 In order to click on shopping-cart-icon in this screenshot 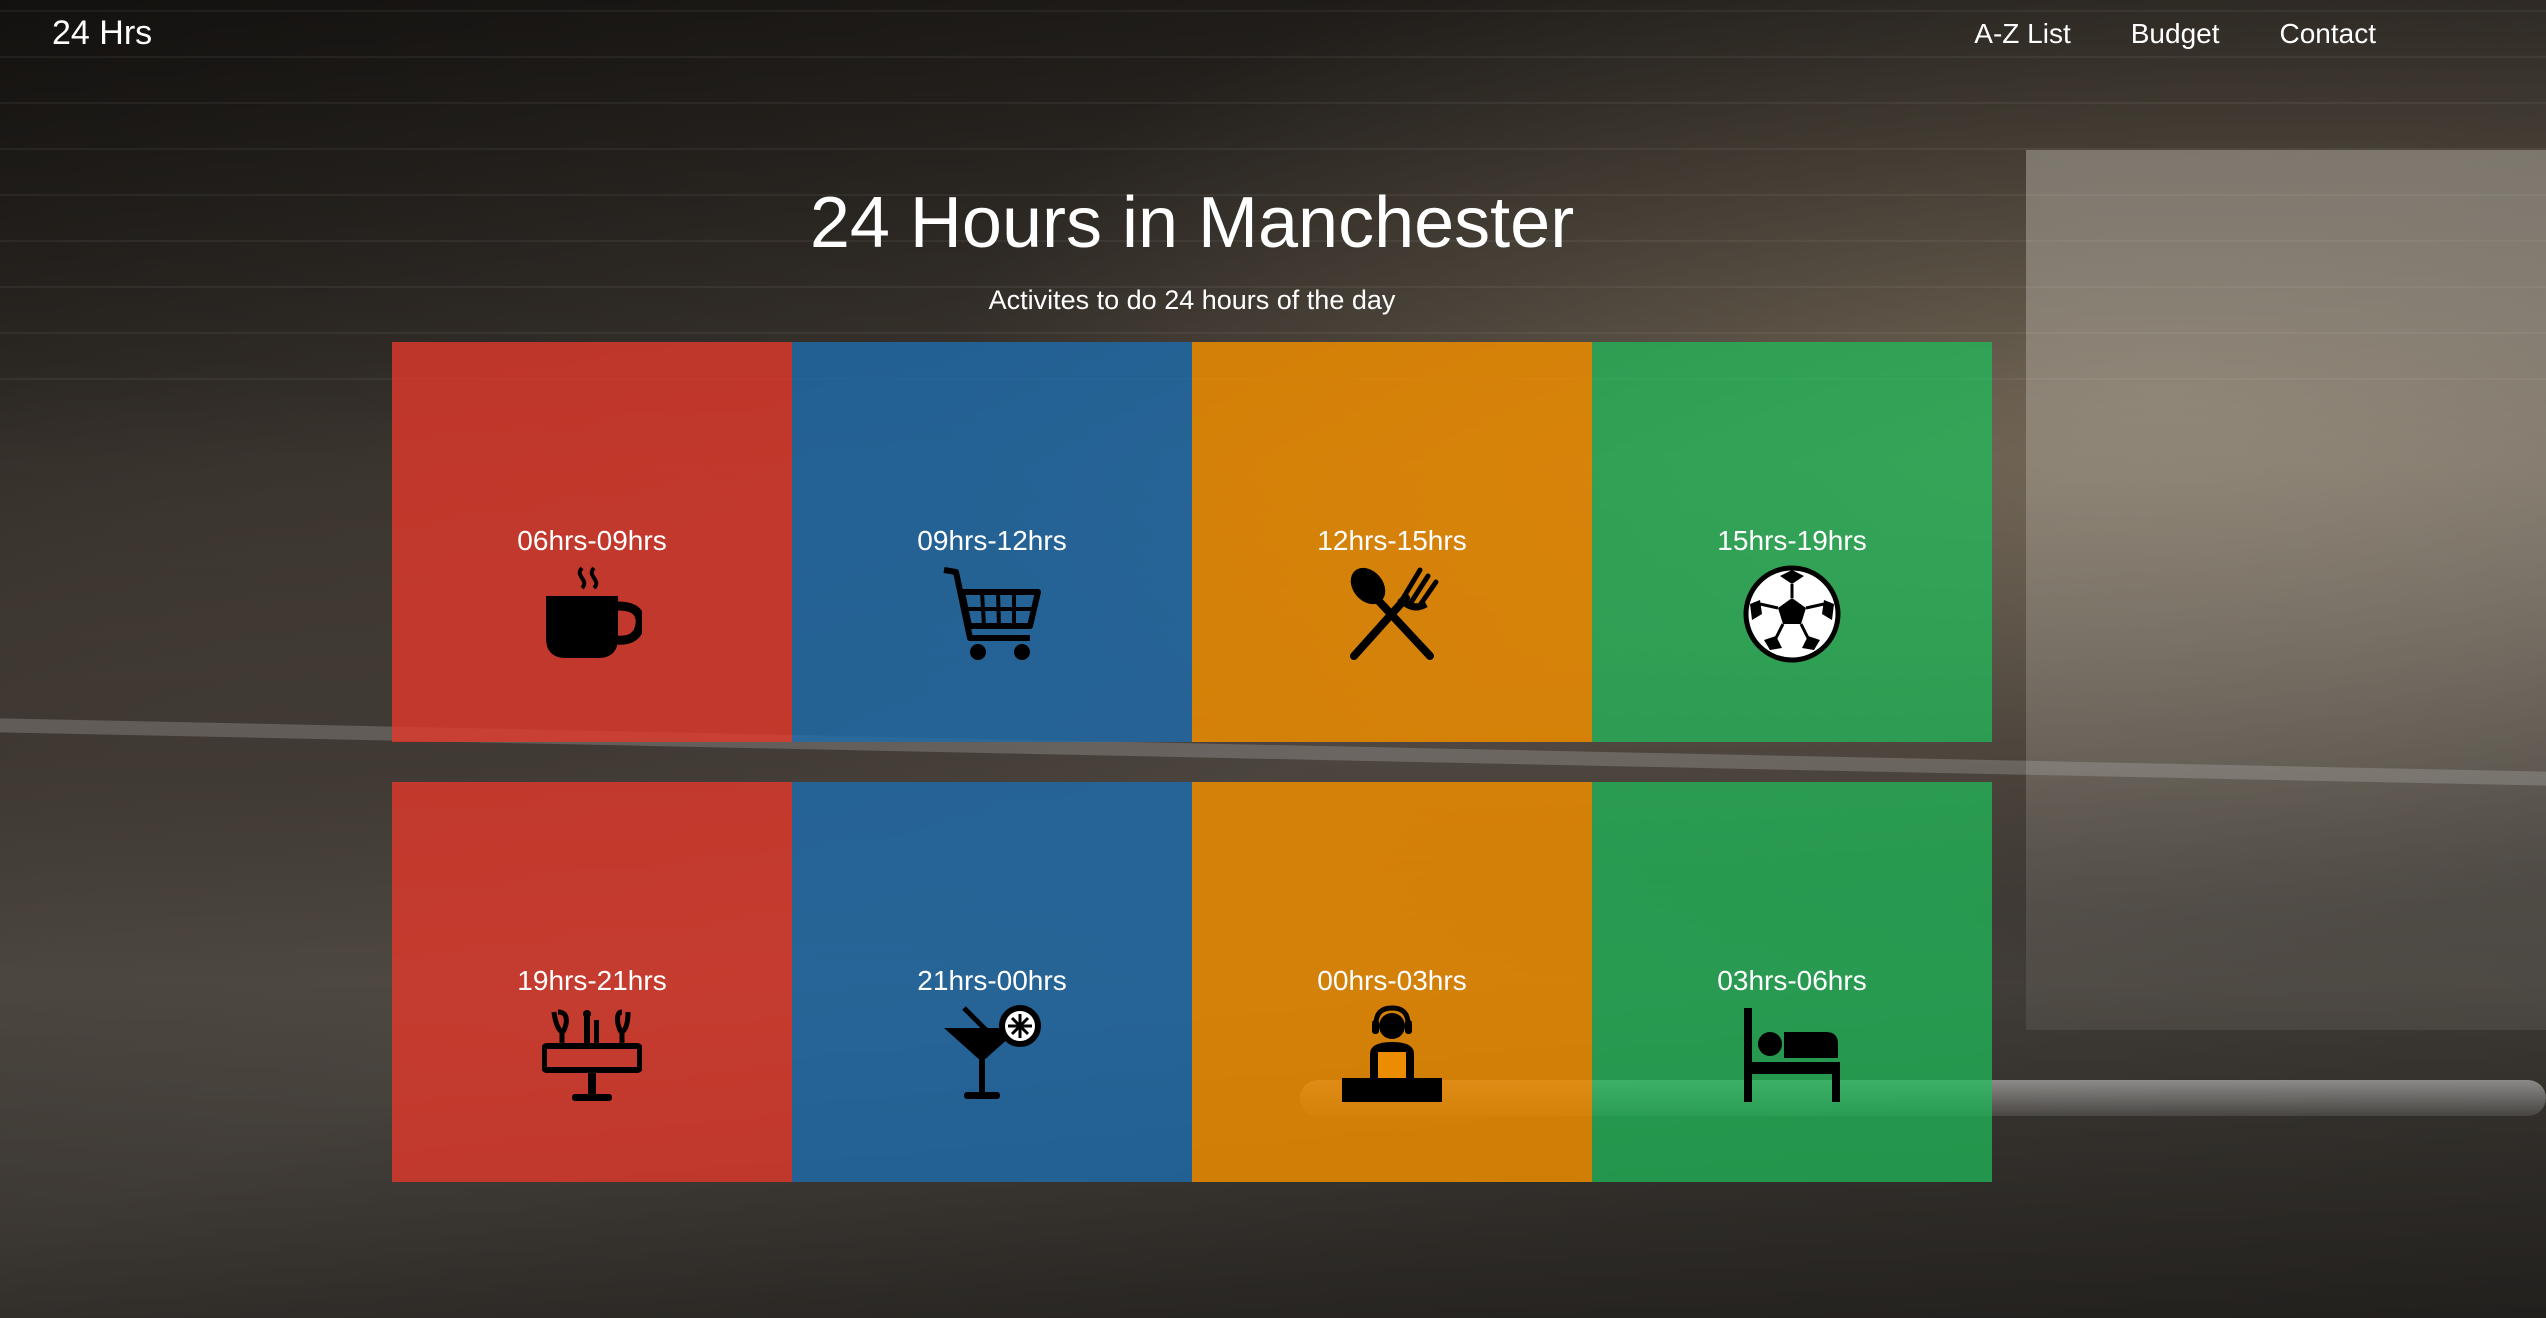, I will do `click(992, 614)`.